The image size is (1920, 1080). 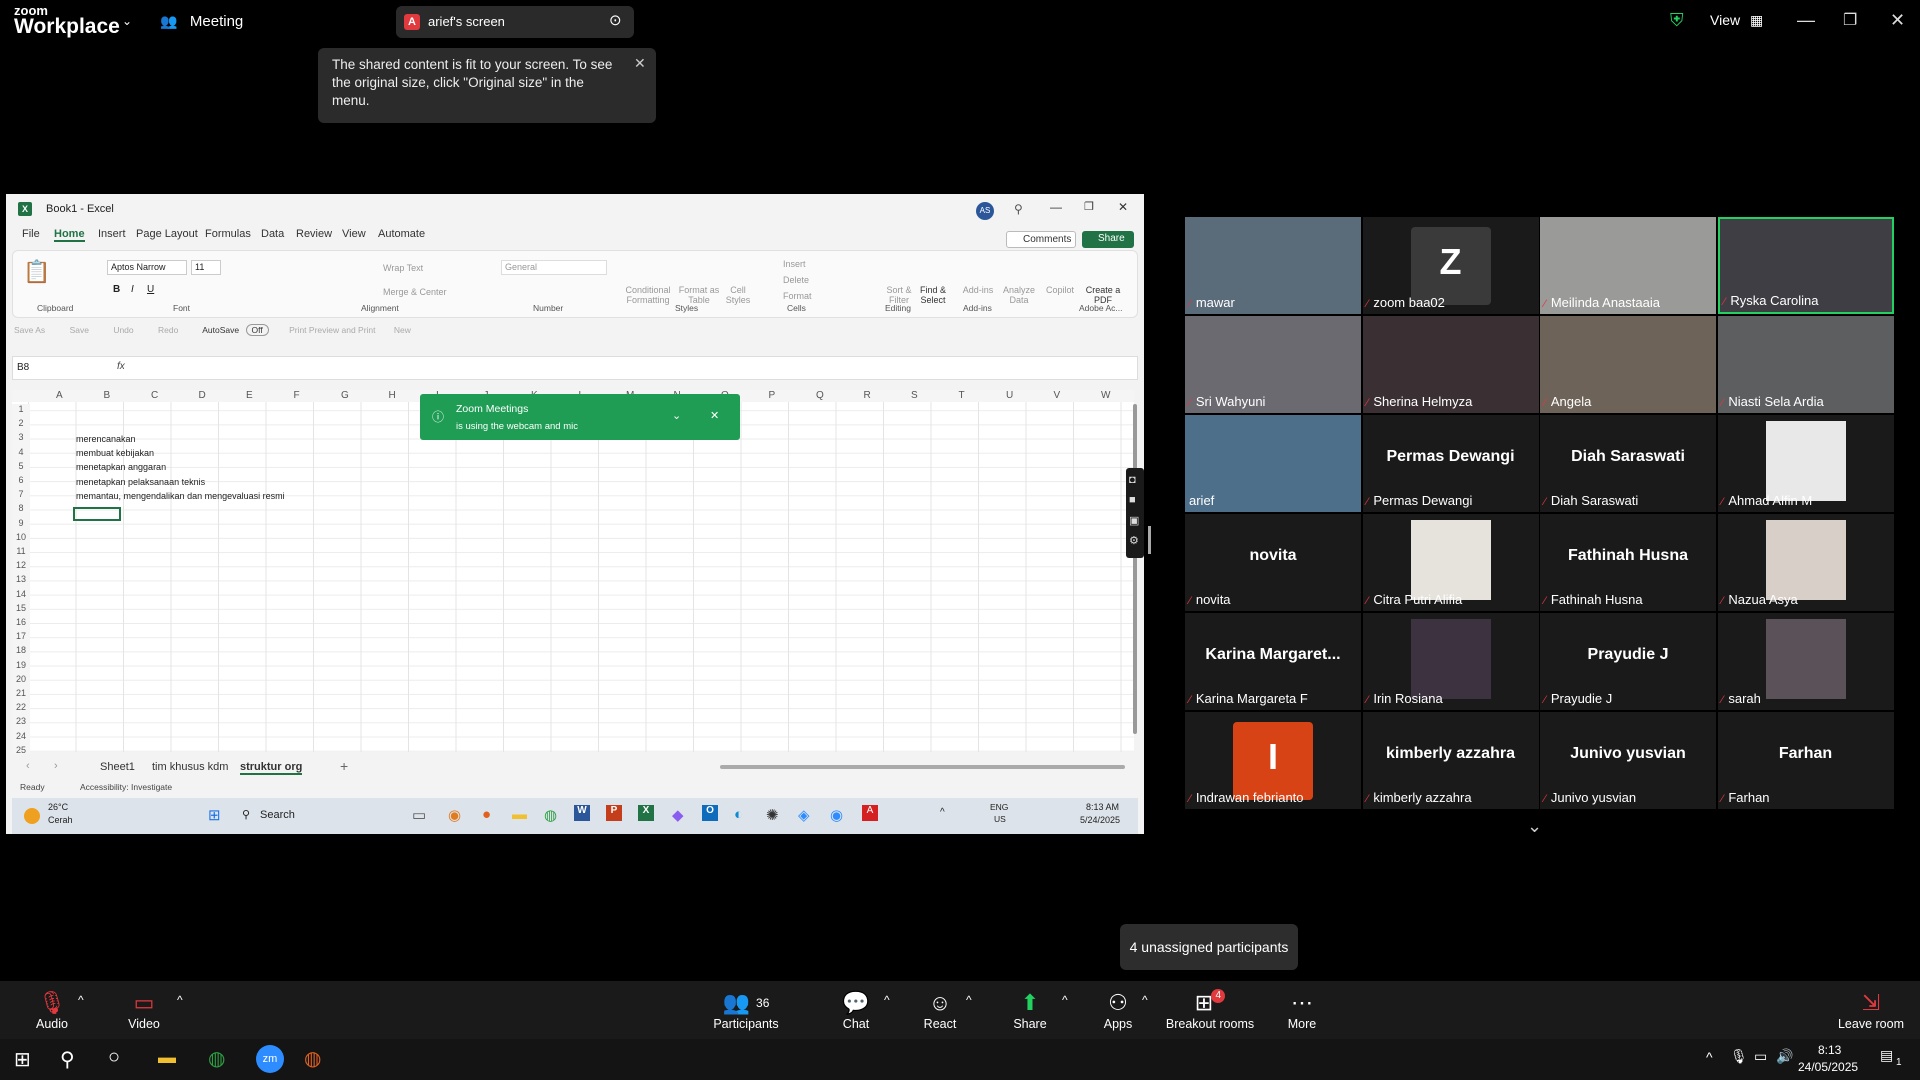 What do you see at coordinates (738, 295) in the screenshot?
I see `cell-styles-button: Cell Styles` at bounding box center [738, 295].